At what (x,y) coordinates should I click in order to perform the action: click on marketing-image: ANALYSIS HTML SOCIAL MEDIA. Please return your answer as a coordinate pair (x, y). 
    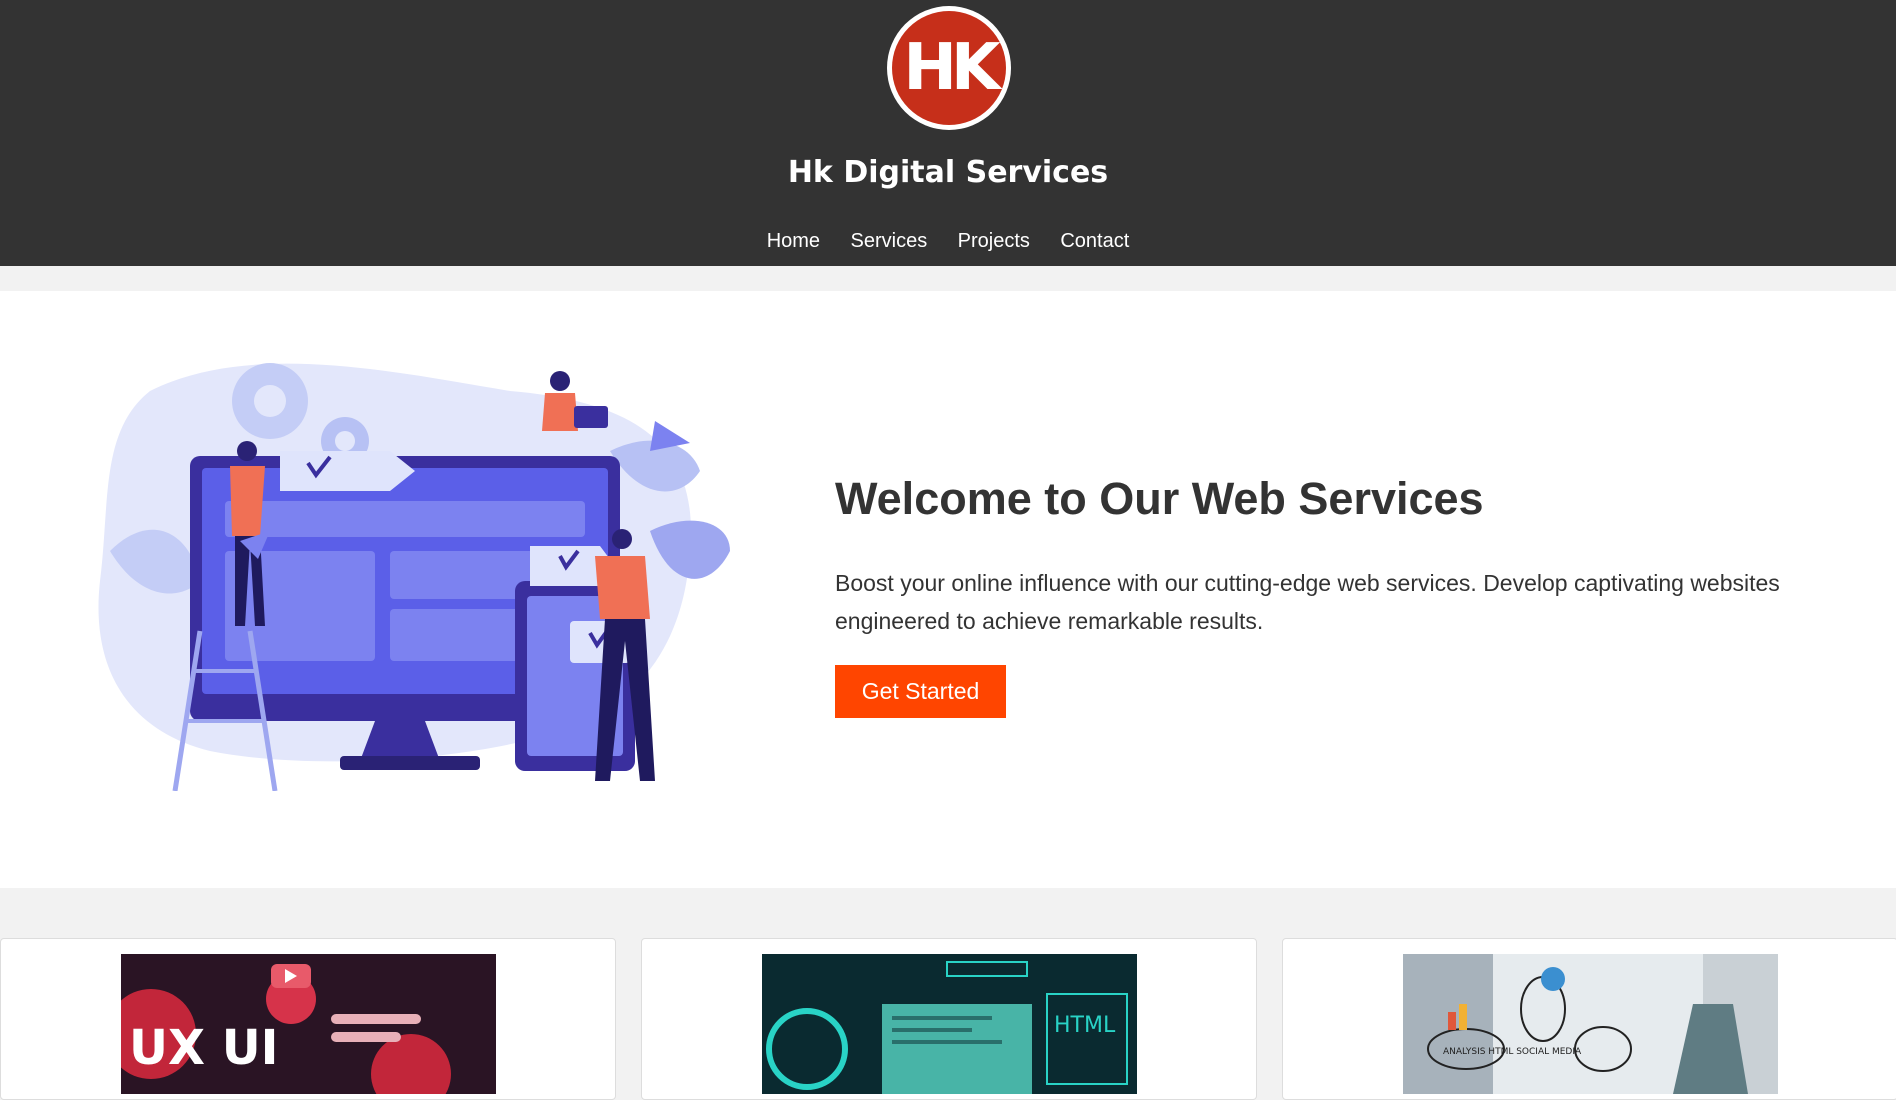
    Looking at the image, I should click on (1590, 1024).